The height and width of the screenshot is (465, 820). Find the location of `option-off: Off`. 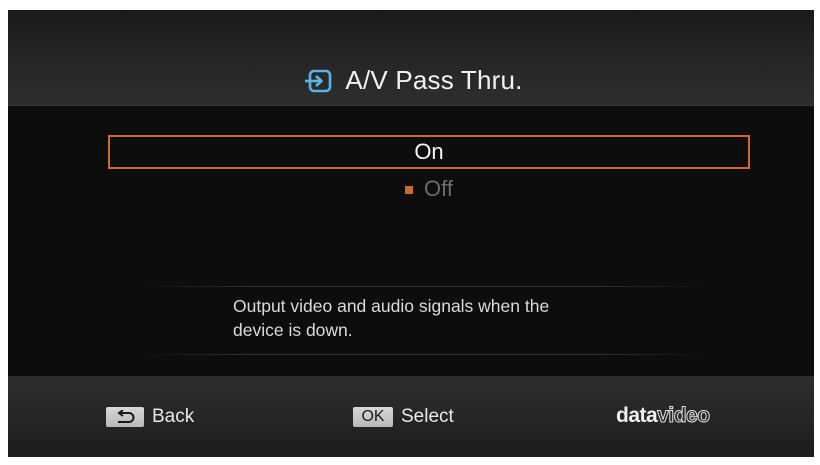

option-off: Off is located at coordinates (429, 189).